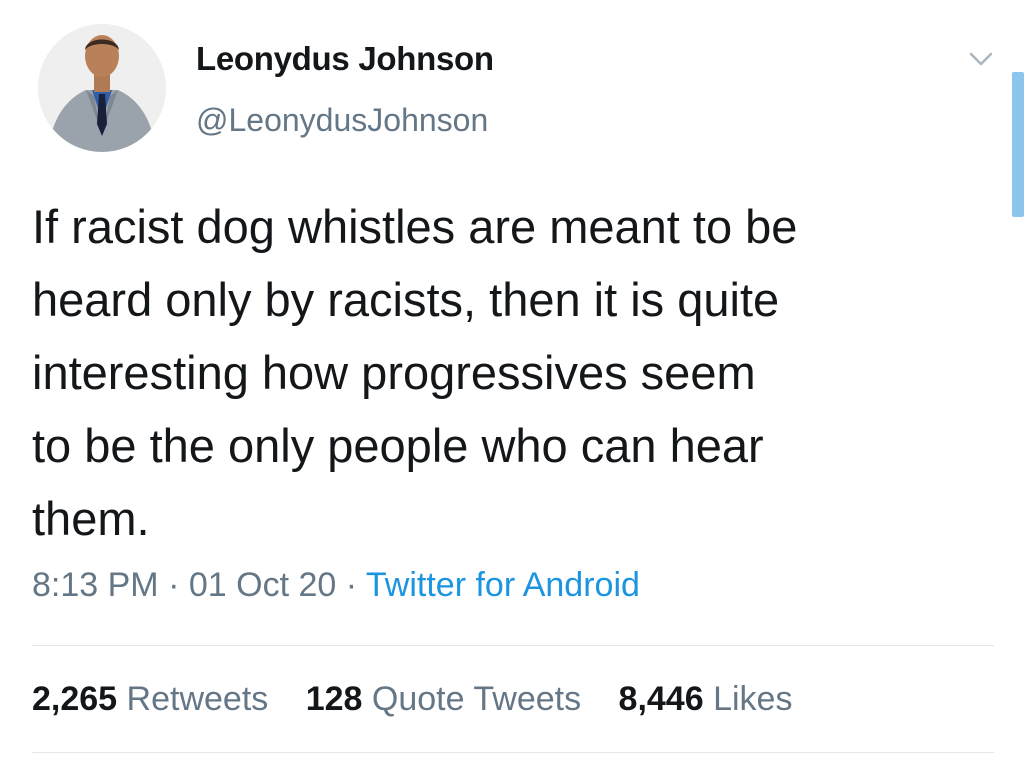  What do you see at coordinates (262, 585) in the screenshot?
I see `tweet-date: 01 Oct 20` at bounding box center [262, 585].